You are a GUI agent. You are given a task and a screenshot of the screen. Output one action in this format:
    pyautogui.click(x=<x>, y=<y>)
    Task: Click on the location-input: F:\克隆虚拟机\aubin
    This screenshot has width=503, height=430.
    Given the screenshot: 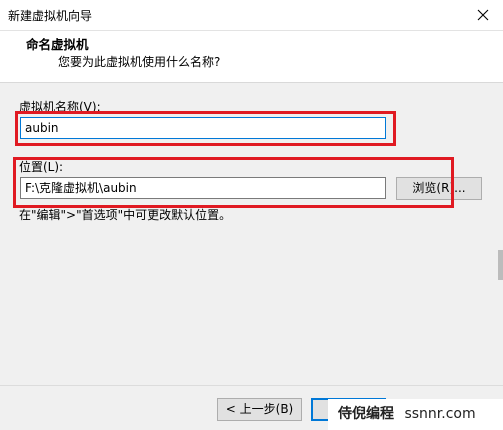 What is the action you would take?
    pyautogui.click(x=203, y=188)
    